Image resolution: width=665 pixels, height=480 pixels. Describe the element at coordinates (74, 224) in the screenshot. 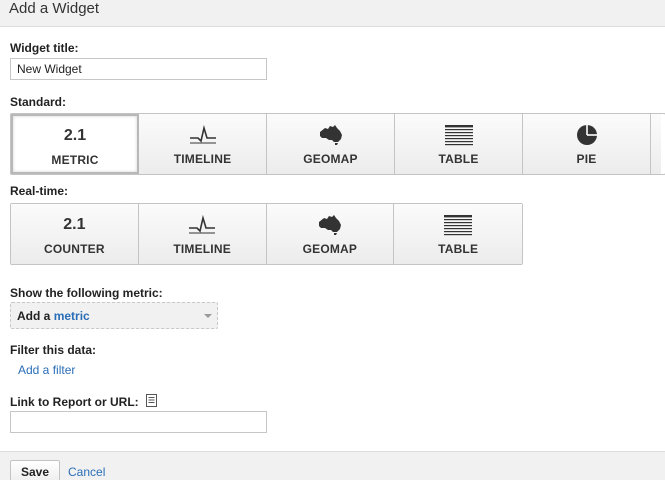

I see `counter-number-icon: 2.1` at that location.